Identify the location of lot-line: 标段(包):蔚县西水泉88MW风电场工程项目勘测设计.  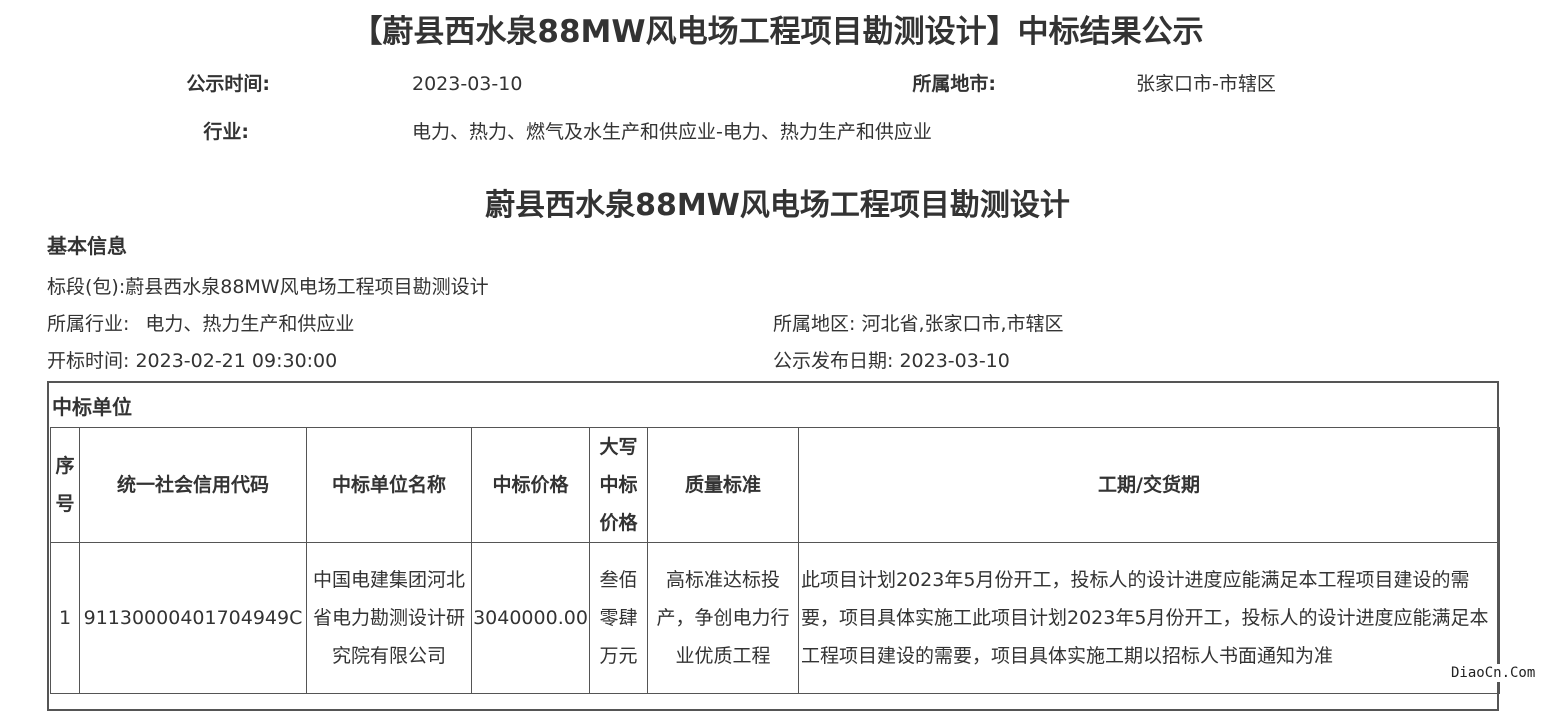
(268, 287).